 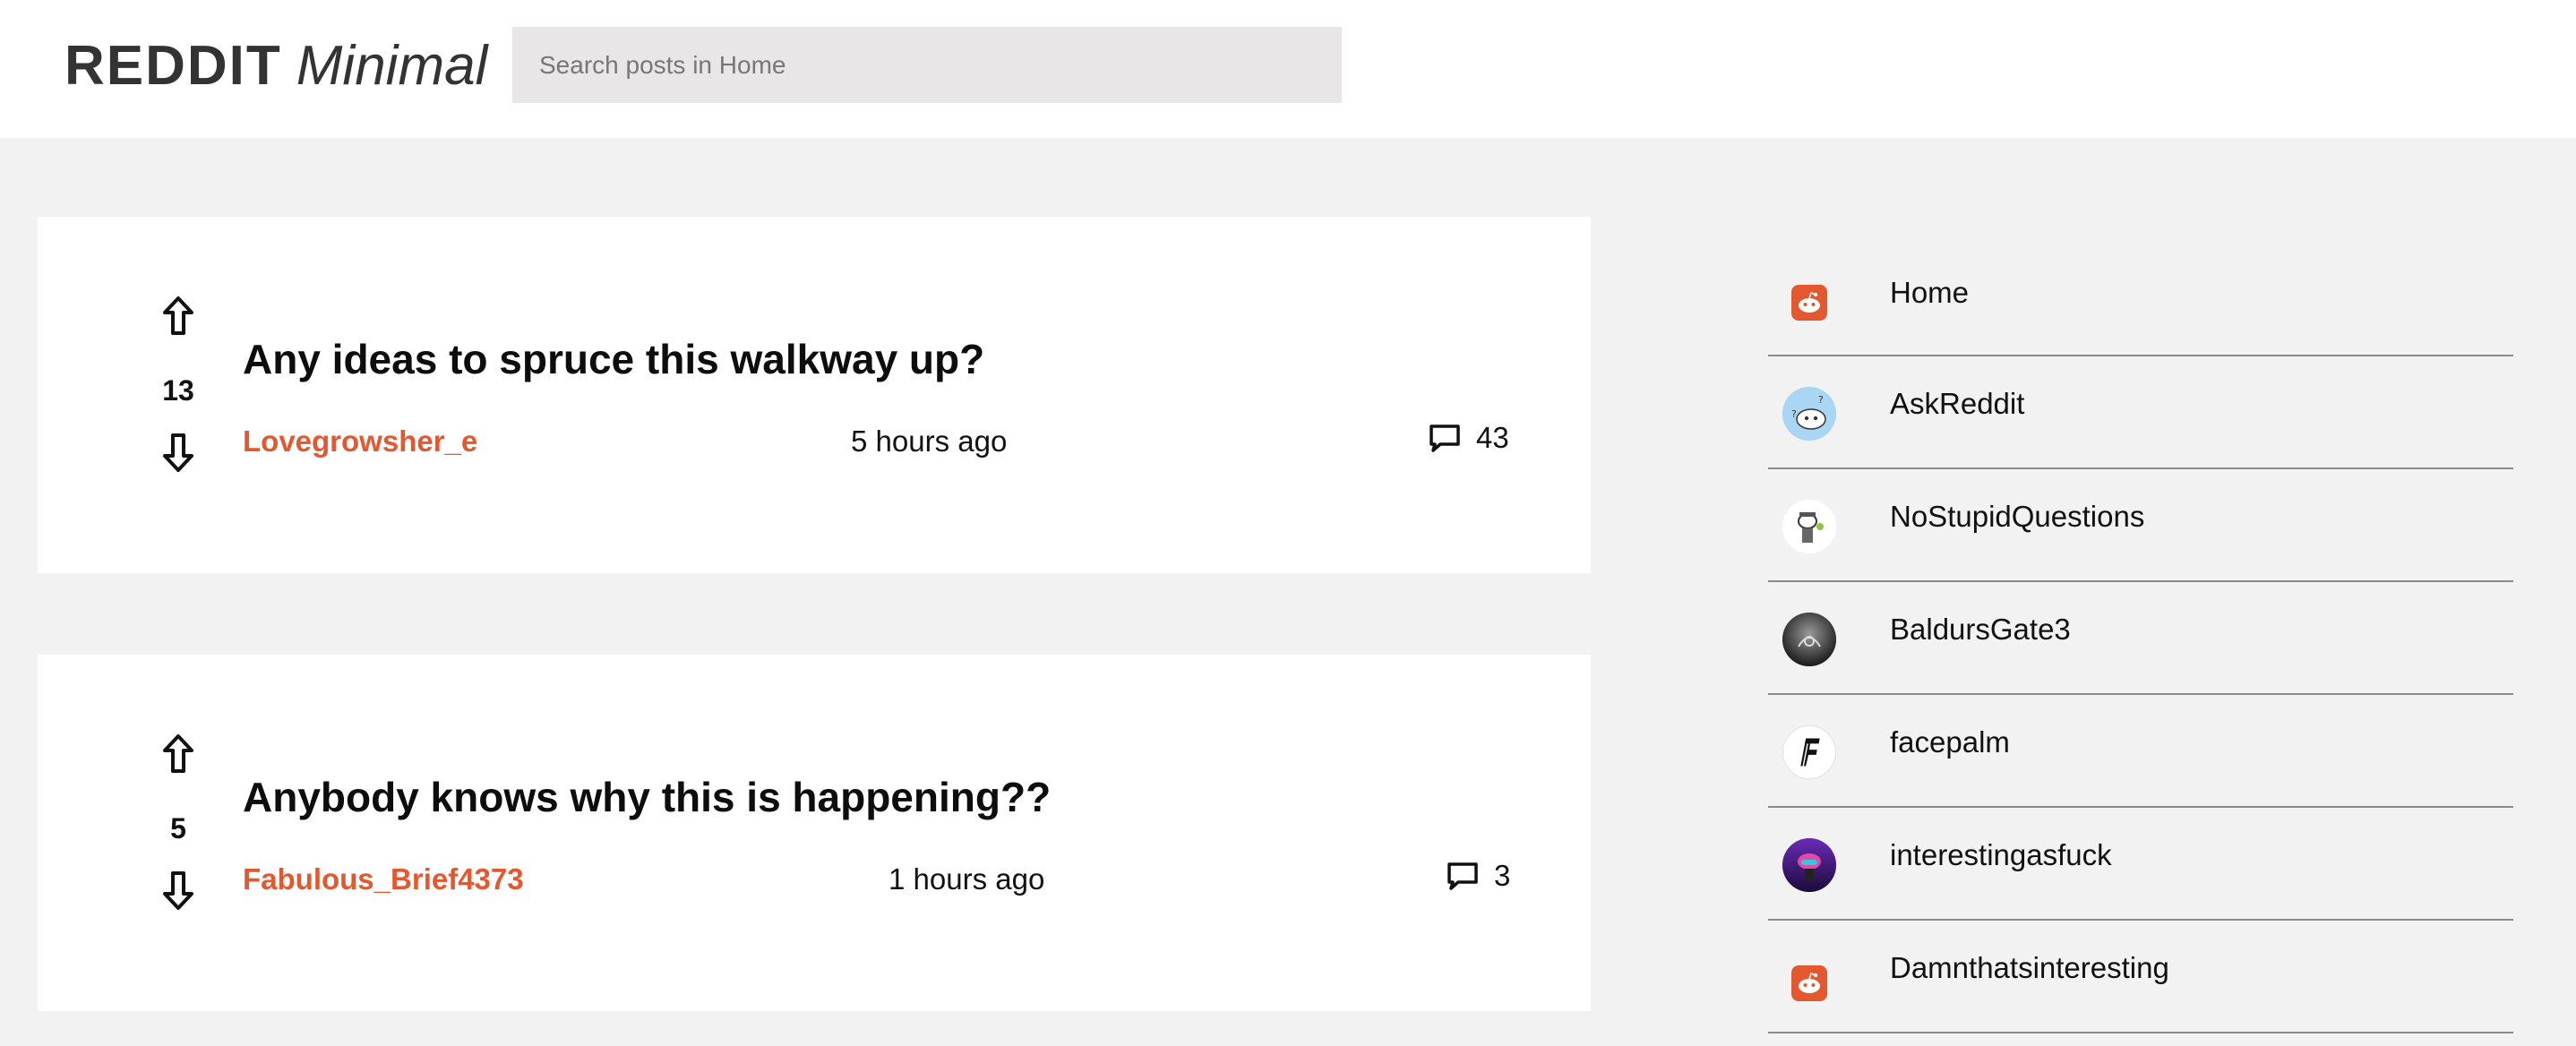 I want to click on comments-button: 43, so click(x=1468, y=438).